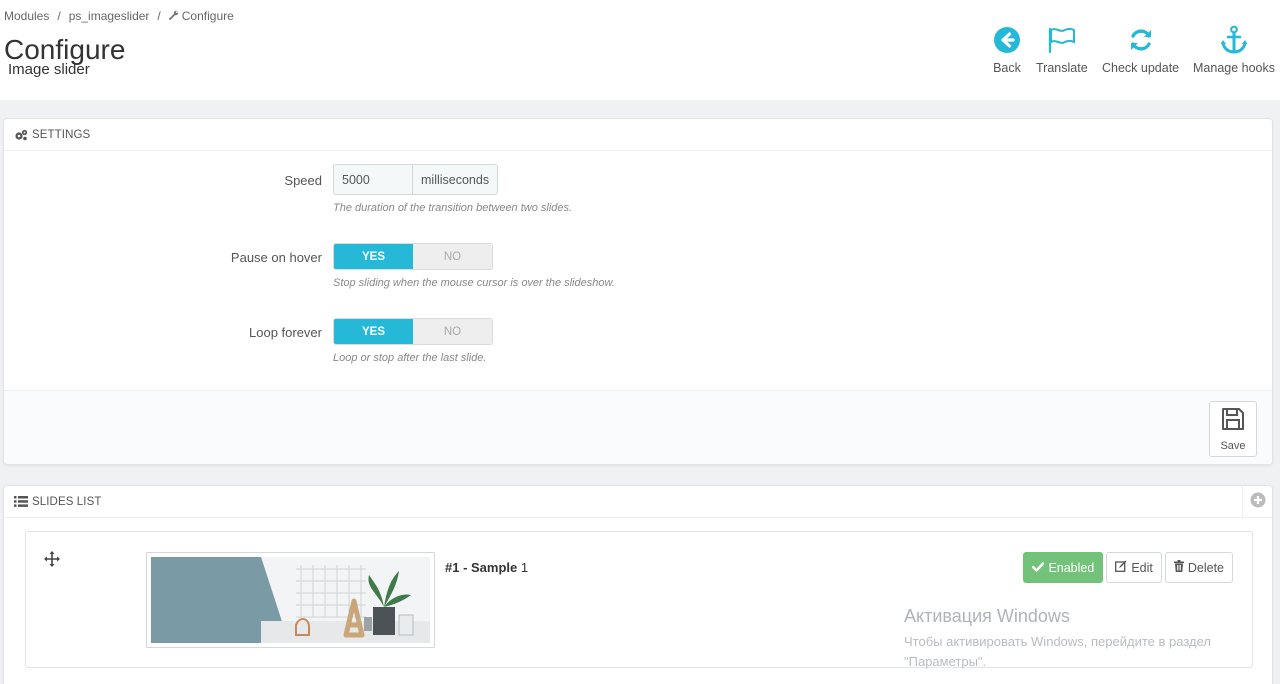 The height and width of the screenshot is (684, 1280). I want to click on pause-on-hover-yes: YES, so click(373, 256).